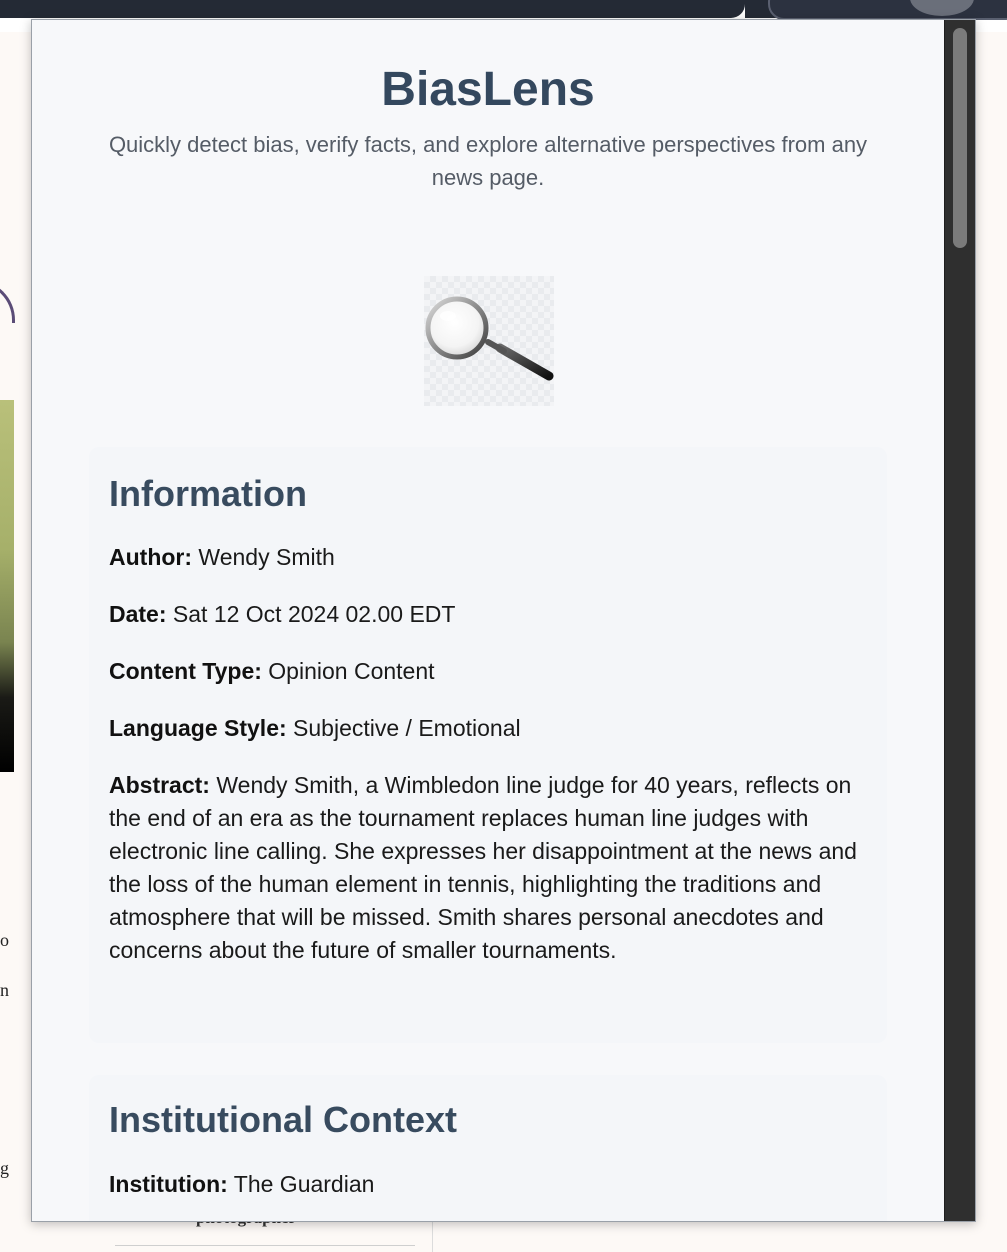  Describe the element at coordinates (489, 614) in the screenshot. I see `date-field: Date: Sat 12 Oct 2024 02.00 EDT` at that location.